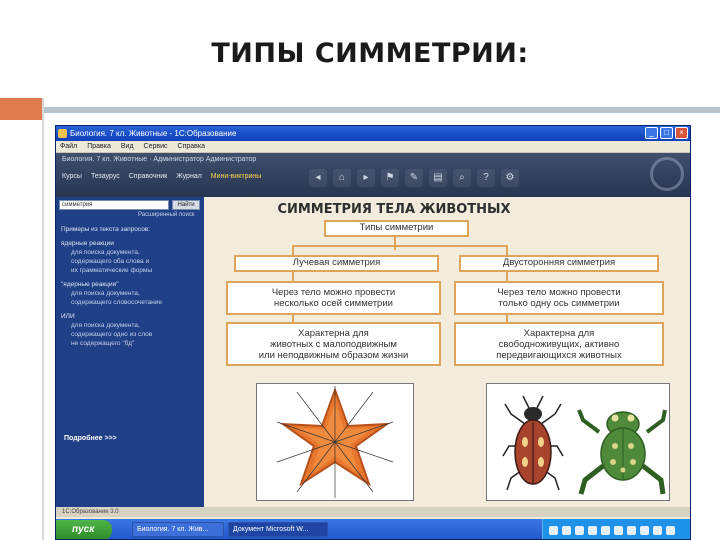  I want to click on menu-help: Справка, so click(191, 146).